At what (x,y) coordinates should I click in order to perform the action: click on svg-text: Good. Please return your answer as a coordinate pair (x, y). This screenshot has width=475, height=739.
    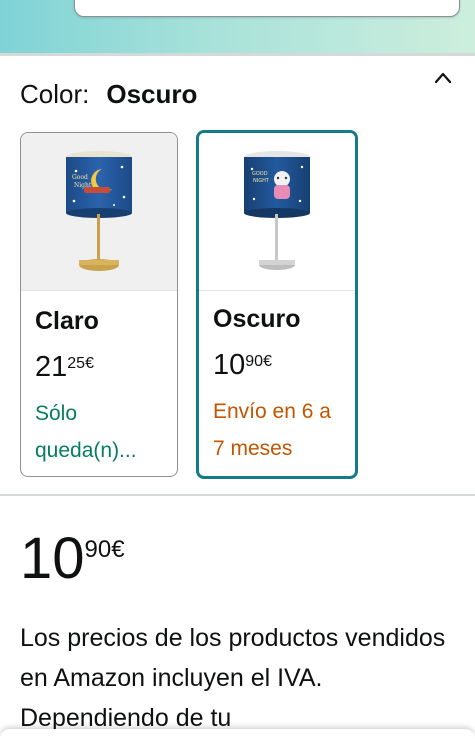
    Looking at the image, I should click on (80, 177).